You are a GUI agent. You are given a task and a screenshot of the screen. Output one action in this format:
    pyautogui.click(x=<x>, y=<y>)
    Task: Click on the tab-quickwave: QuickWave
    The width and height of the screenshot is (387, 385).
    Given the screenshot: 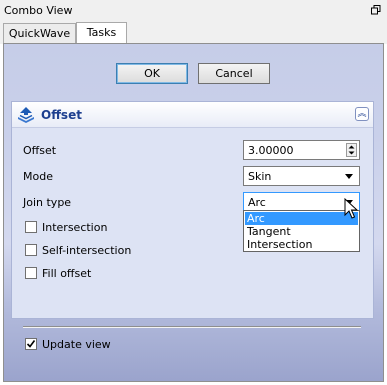 What is the action you would take?
    pyautogui.click(x=39, y=33)
    